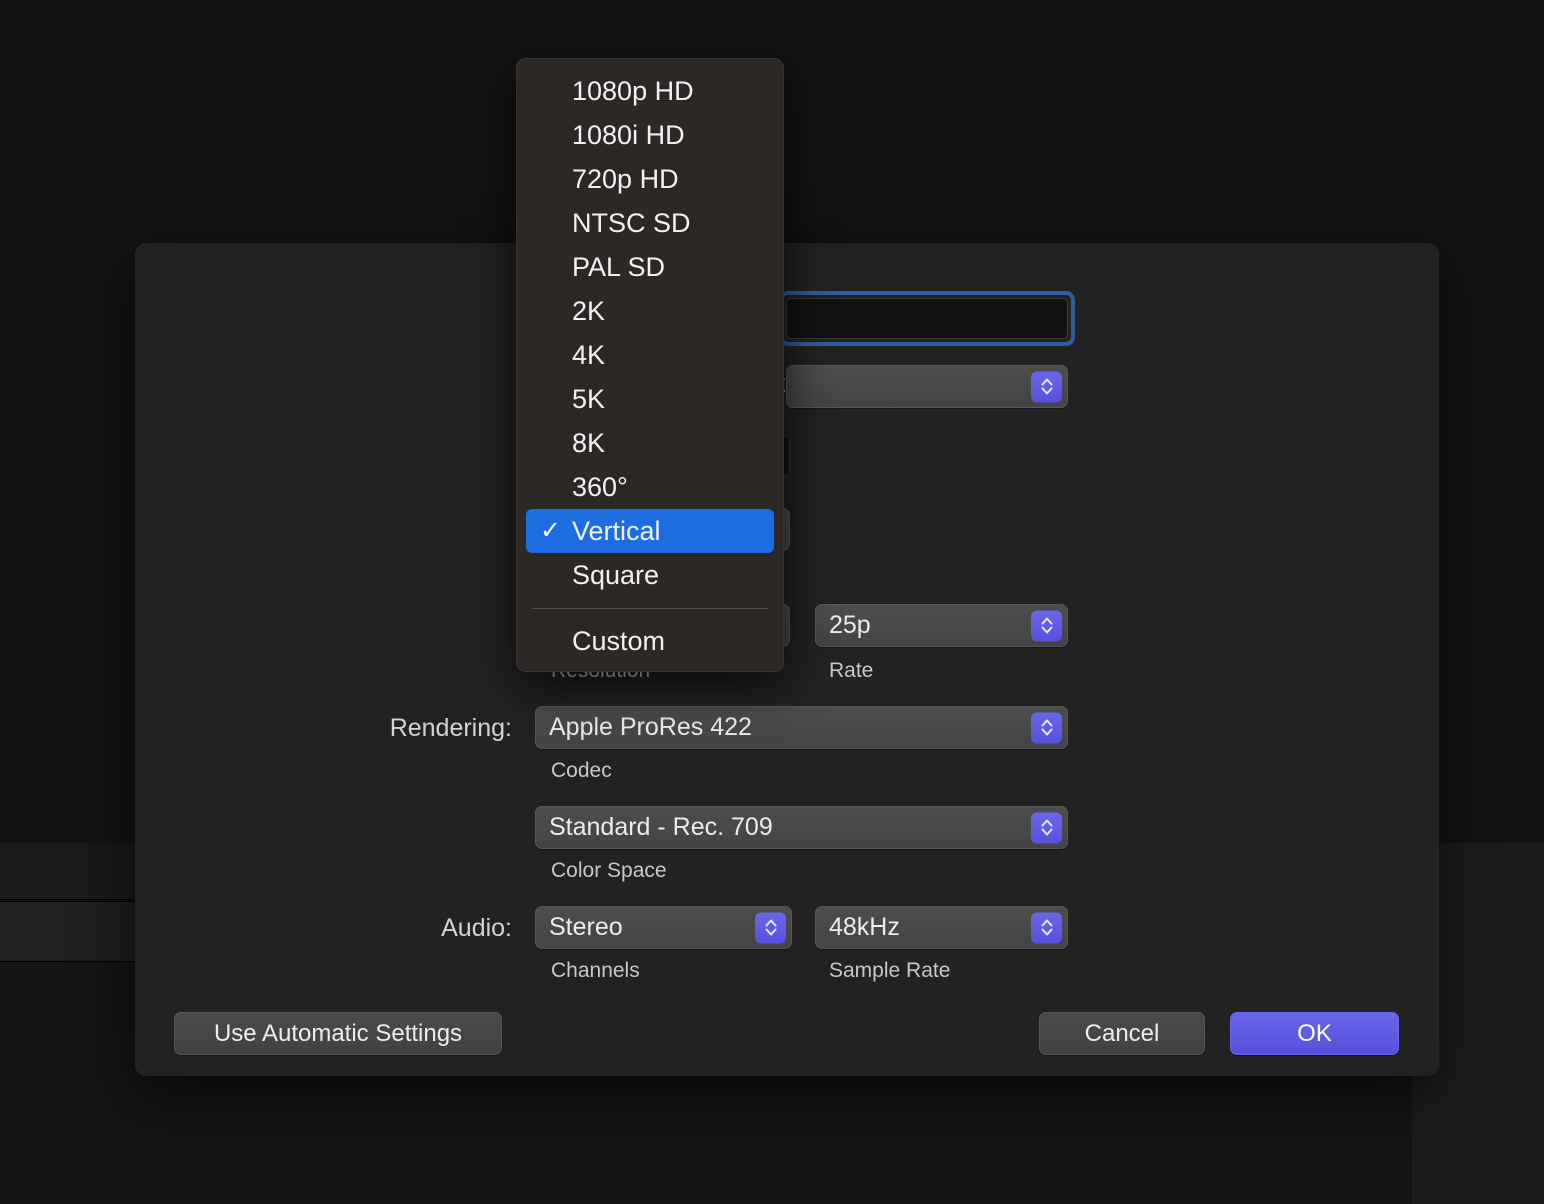  What do you see at coordinates (850, 625) in the screenshot?
I see `video-rate-value: 25p` at bounding box center [850, 625].